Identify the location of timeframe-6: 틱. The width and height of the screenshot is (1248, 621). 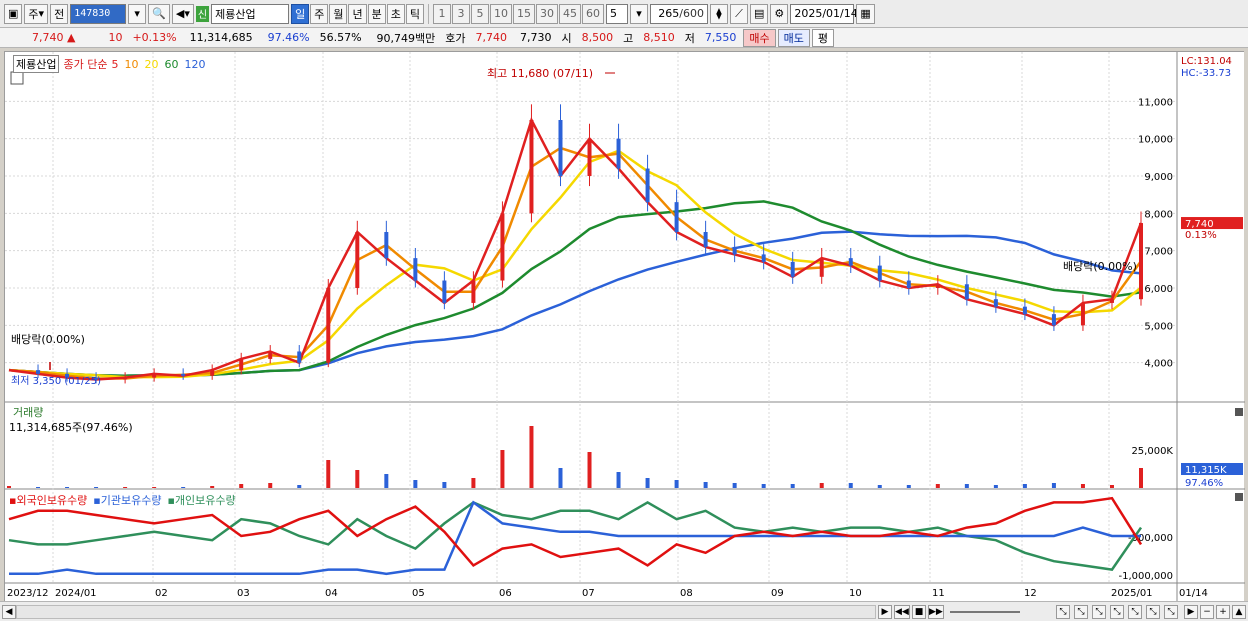
(414, 13).